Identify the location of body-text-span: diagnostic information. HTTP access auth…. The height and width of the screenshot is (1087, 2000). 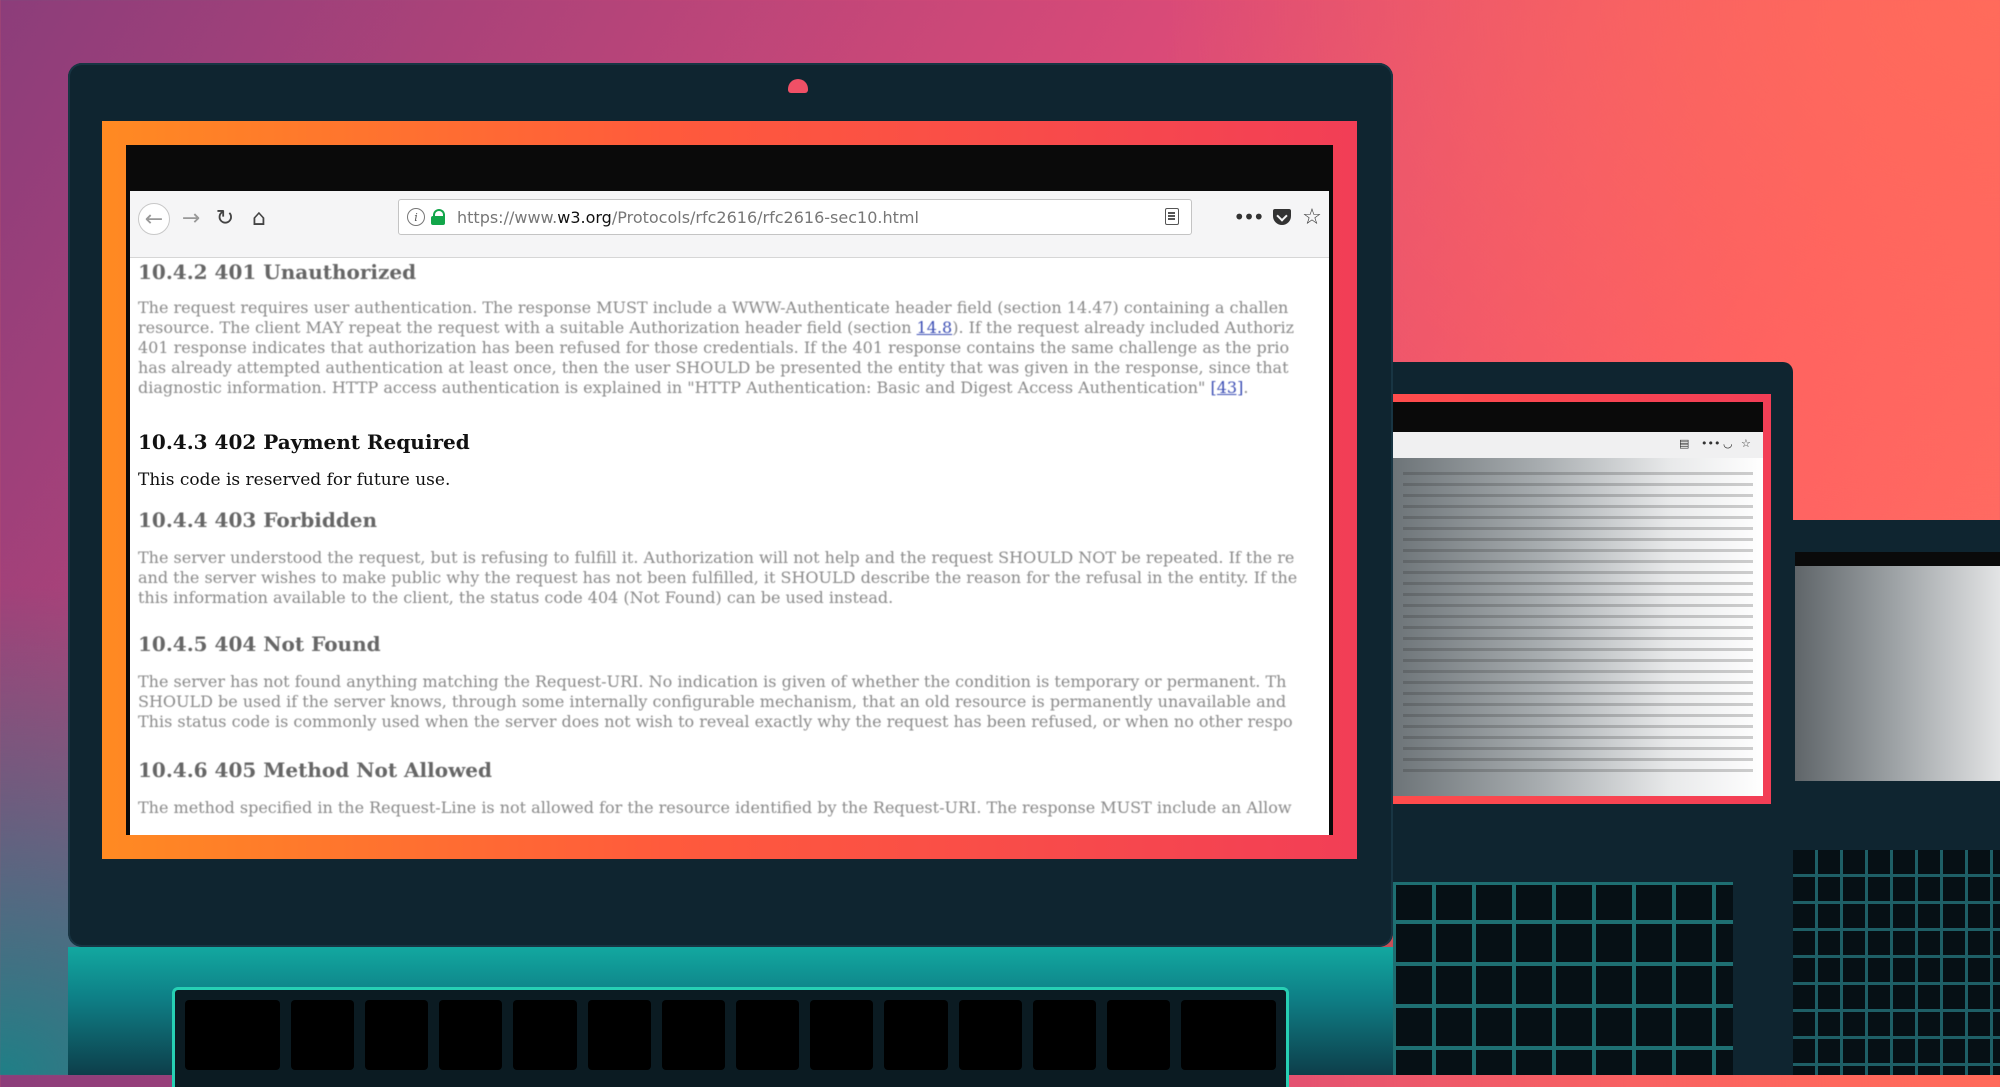
(674, 387).